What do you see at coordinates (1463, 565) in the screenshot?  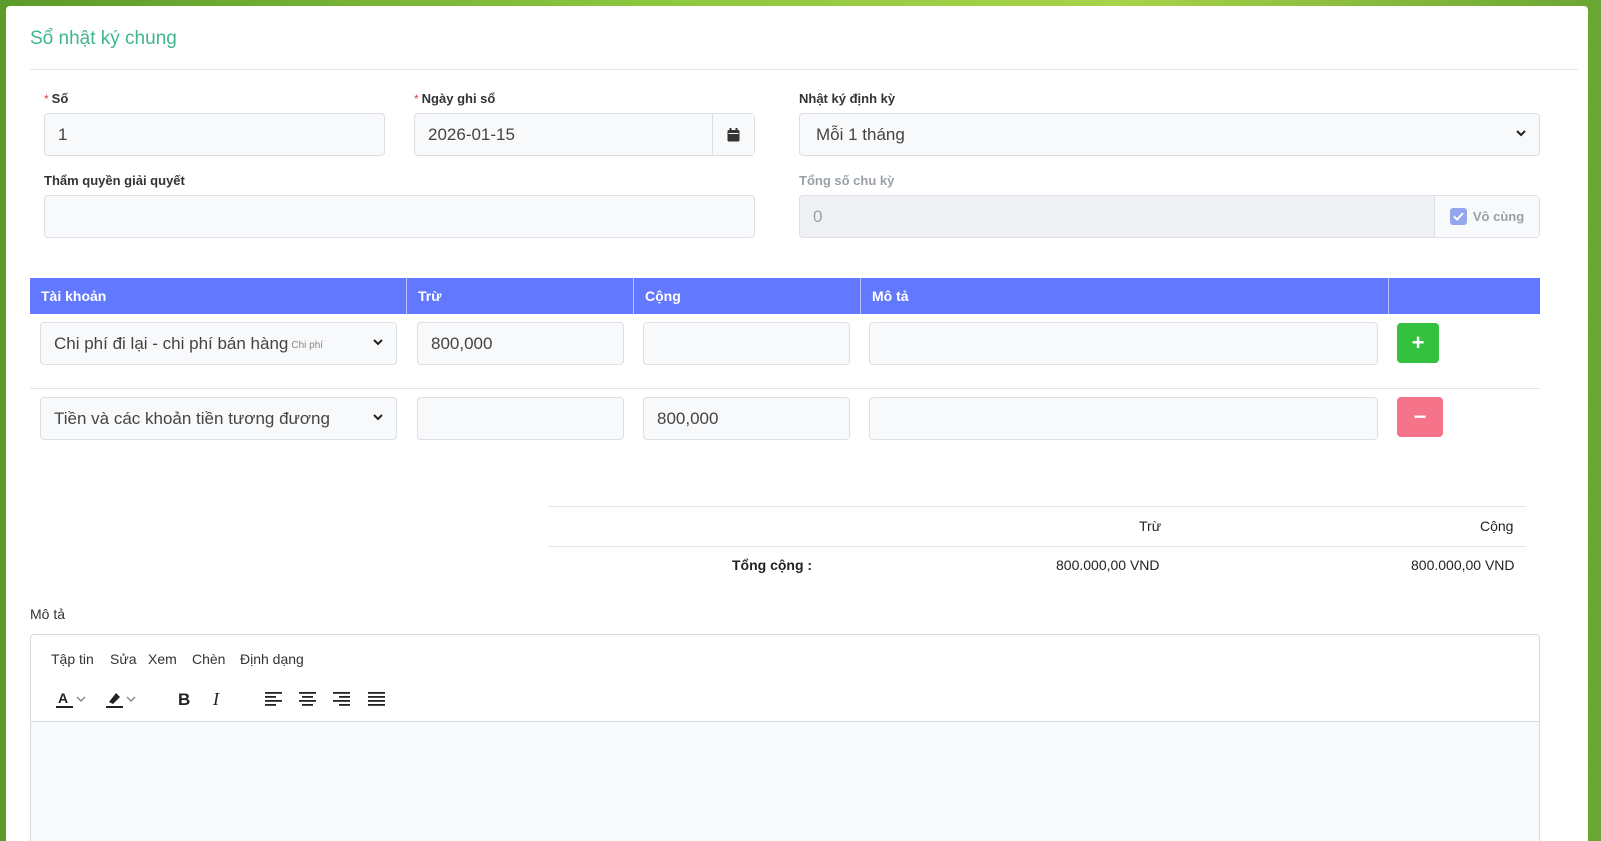 I see `totals-credit-value: 800.000,00 VND` at bounding box center [1463, 565].